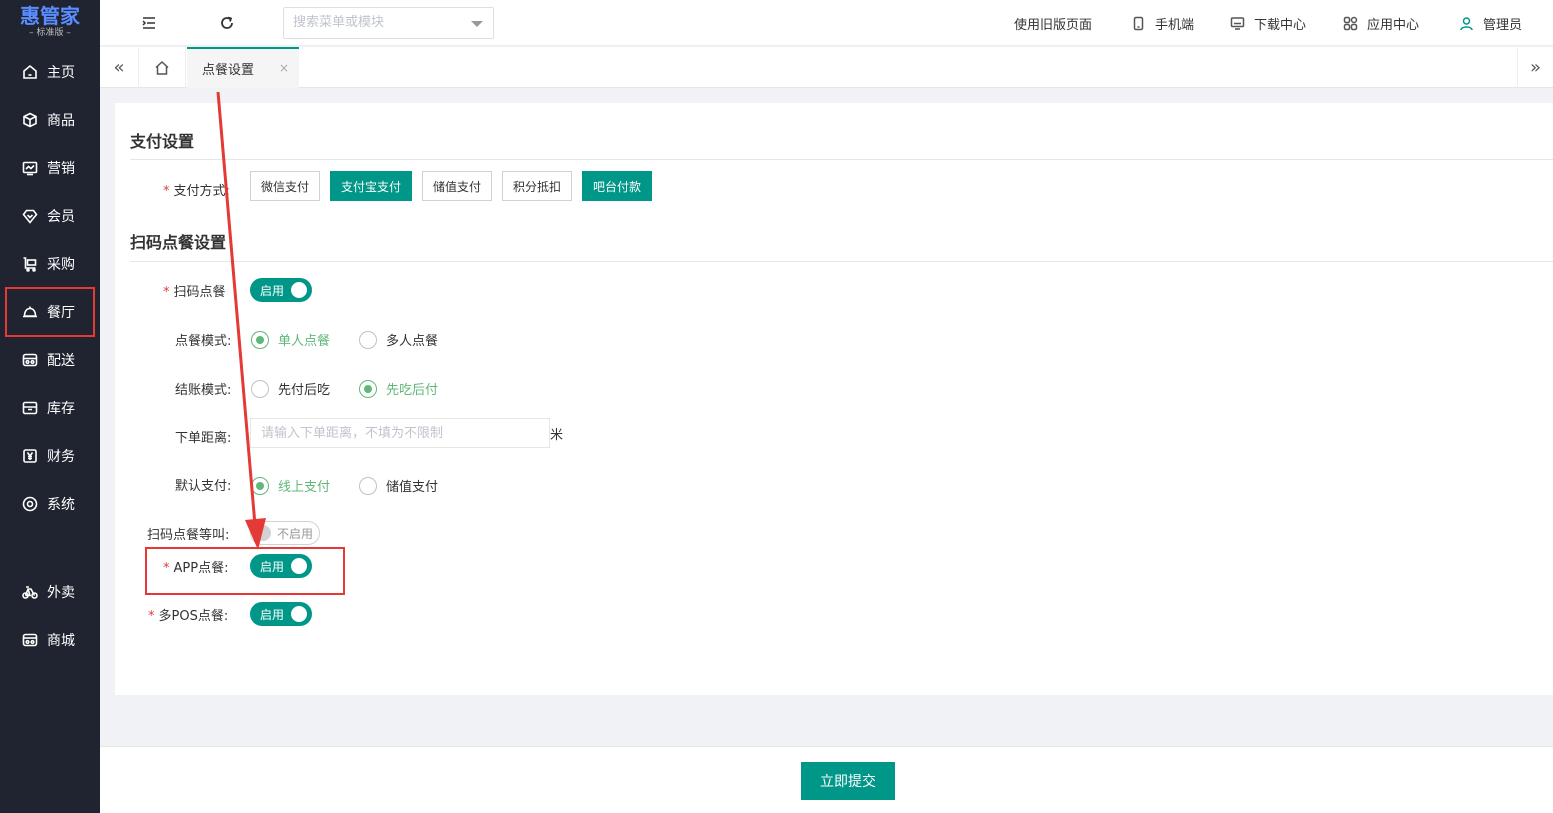 This screenshot has height=813, width=1553. Describe the element at coordinates (30, 408) in the screenshot. I see `archive-icon` at that location.